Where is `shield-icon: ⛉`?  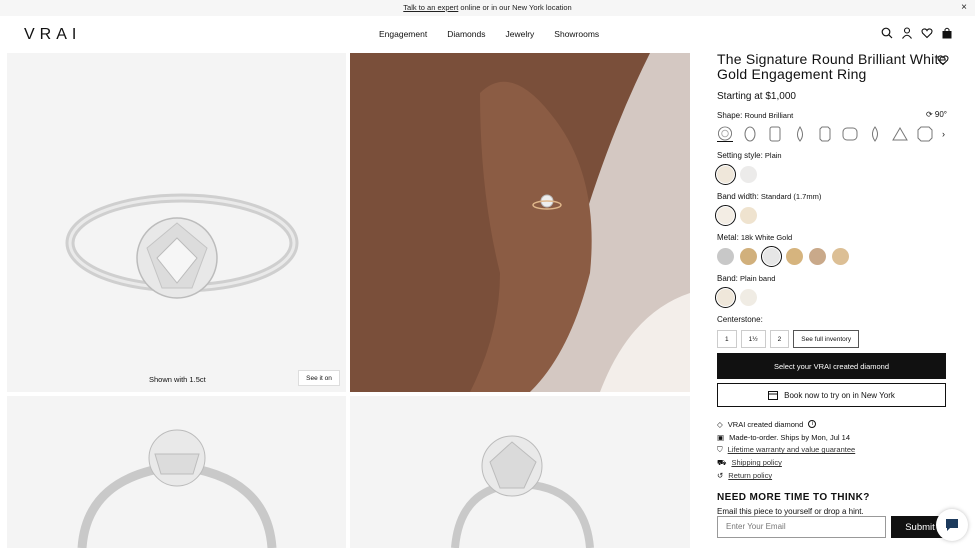 shield-icon: ⛉ is located at coordinates (720, 449).